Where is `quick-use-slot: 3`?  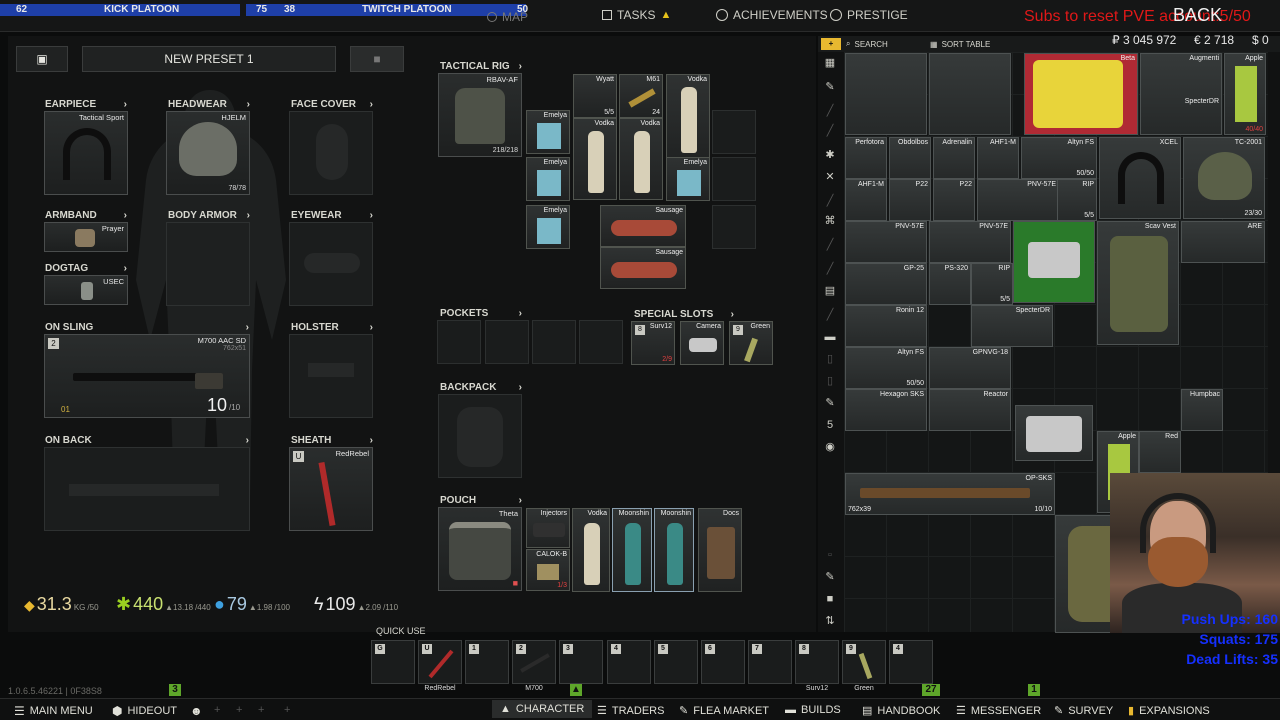
quick-use-slot: 3 is located at coordinates (581, 662).